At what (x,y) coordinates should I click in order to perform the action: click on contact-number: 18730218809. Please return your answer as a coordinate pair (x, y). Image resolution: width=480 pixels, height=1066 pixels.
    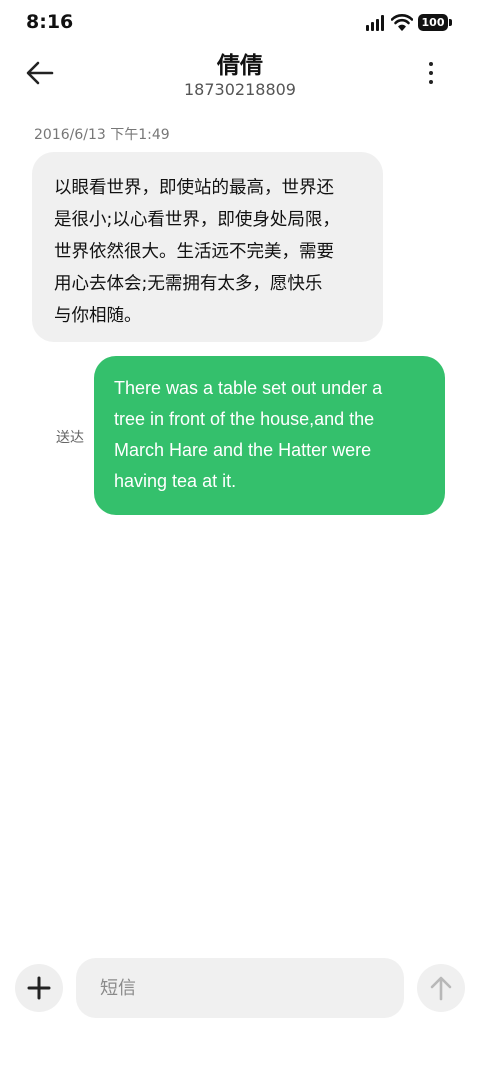
    Looking at the image, I should click on (240, 89).